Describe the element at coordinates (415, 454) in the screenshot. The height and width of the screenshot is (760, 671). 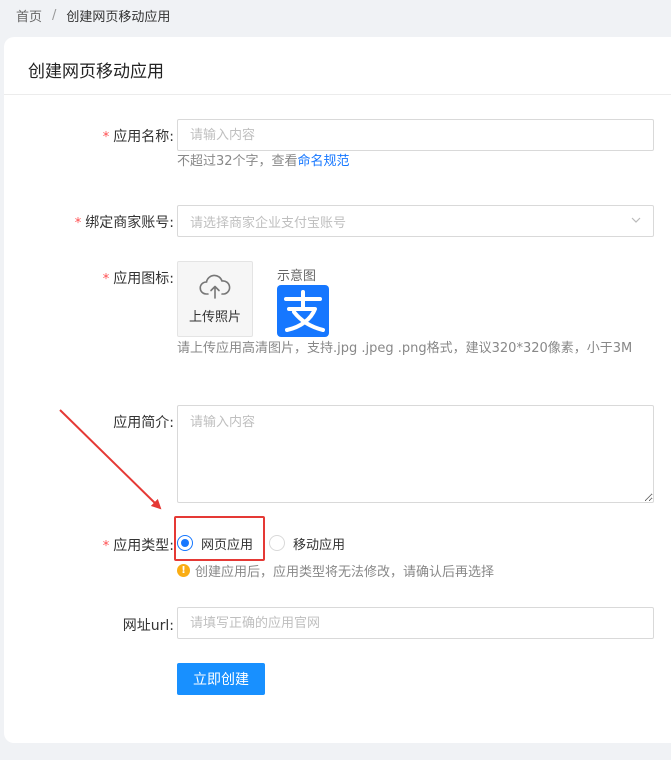
I see `app-intro-textarea` at that location.